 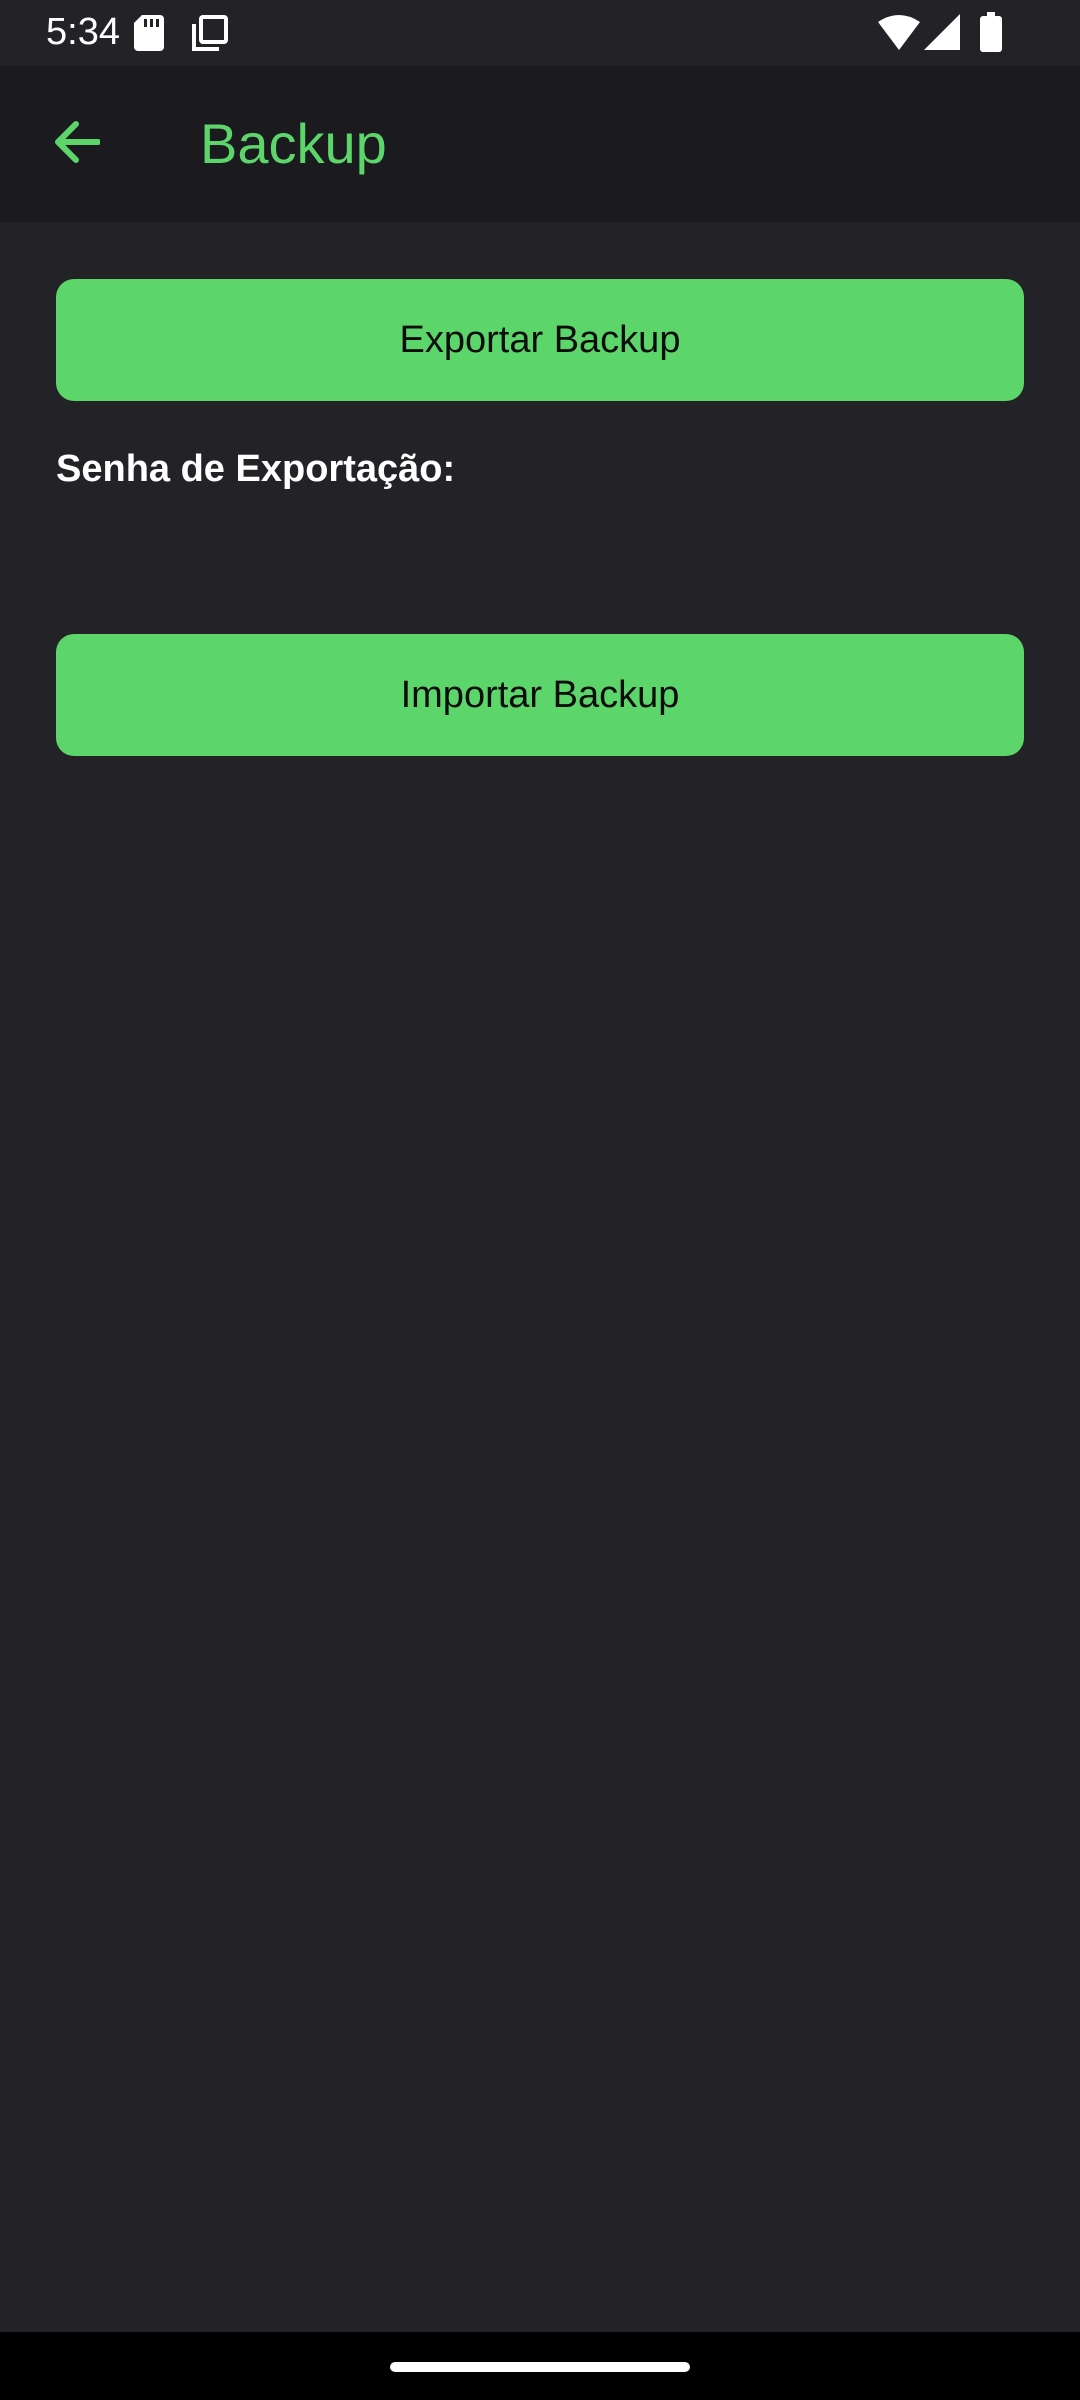 I want to click on back-button, so click(x=76, y=142).